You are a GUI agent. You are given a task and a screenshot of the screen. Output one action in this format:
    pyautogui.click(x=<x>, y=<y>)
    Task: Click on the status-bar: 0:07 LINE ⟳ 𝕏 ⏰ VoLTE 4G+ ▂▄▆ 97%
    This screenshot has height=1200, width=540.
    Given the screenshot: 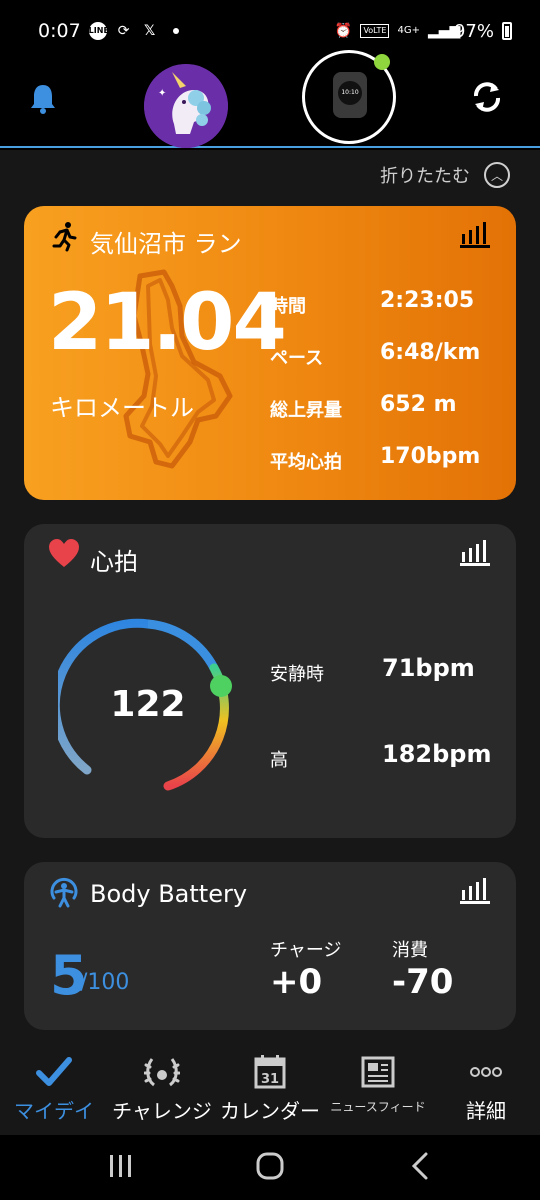 What is the action you would take?
    pyautogui.click(x=270, y=31)
    